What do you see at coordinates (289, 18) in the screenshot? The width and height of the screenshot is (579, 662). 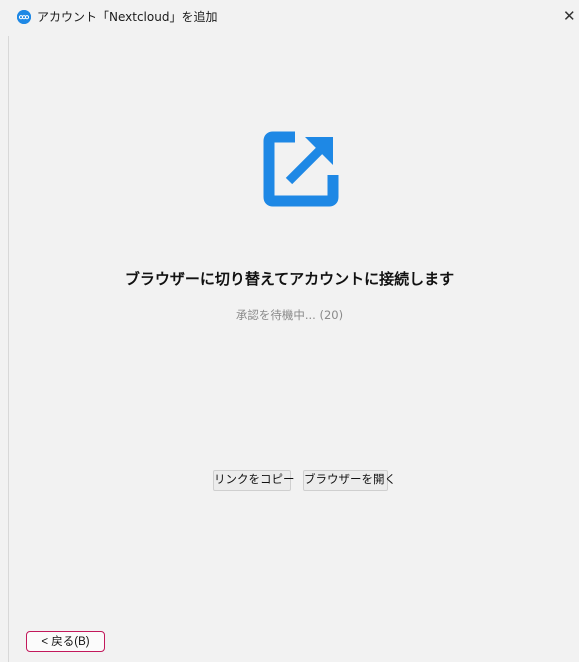 I see `title-bar: アカウント「Nextcloud」を追加 ✕` at bounding box center [289, 18].